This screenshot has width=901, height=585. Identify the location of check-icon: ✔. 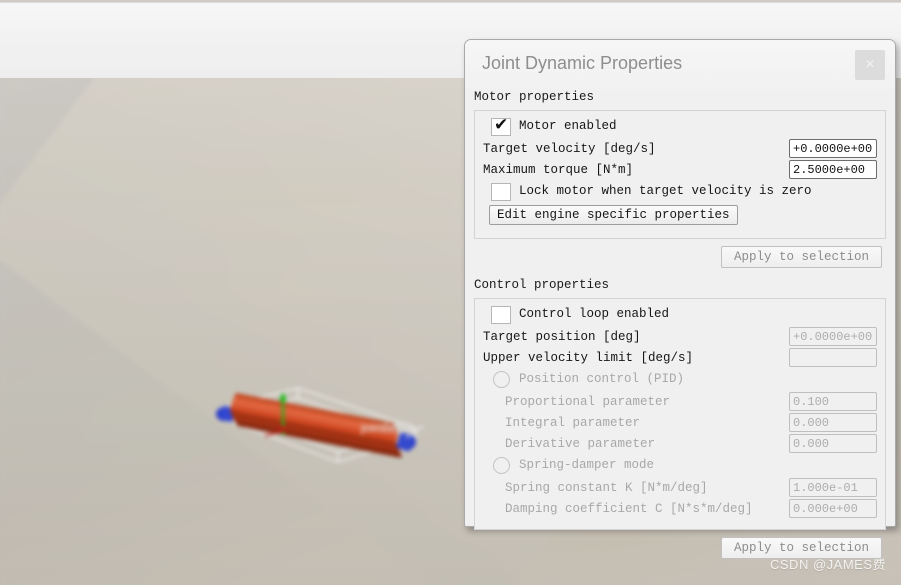
(501, 125).